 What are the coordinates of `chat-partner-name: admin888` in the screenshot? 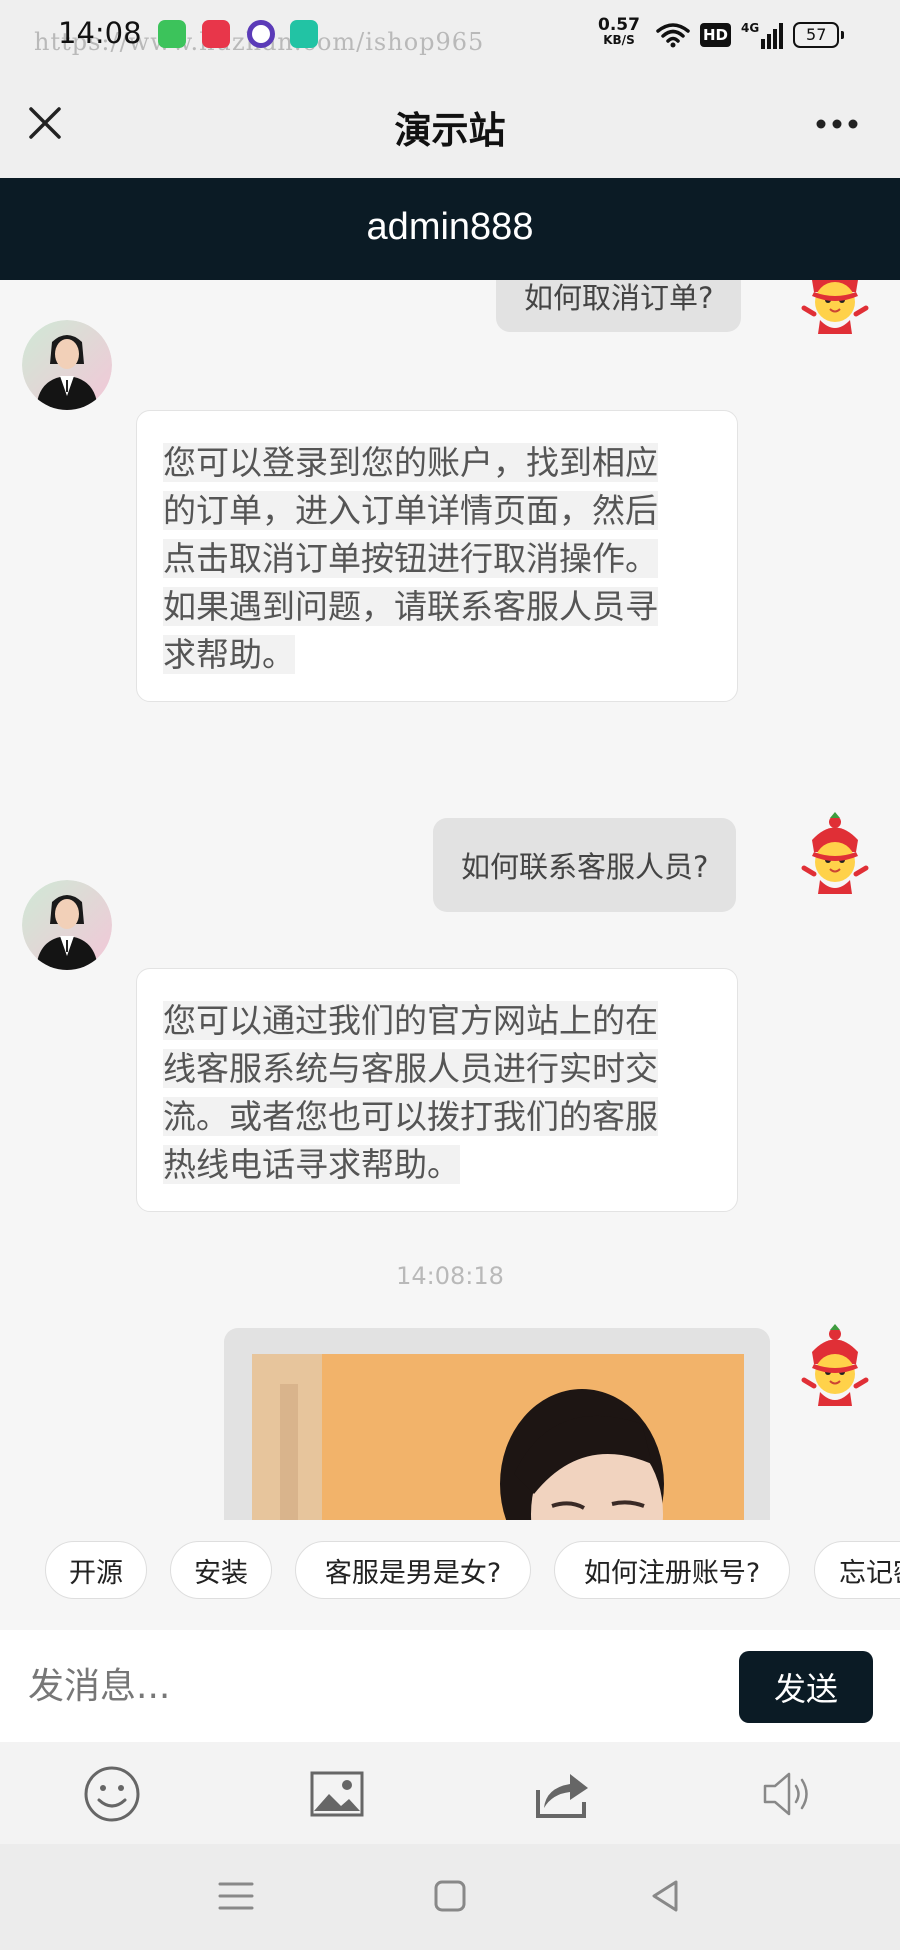 It's located at (450, 227).